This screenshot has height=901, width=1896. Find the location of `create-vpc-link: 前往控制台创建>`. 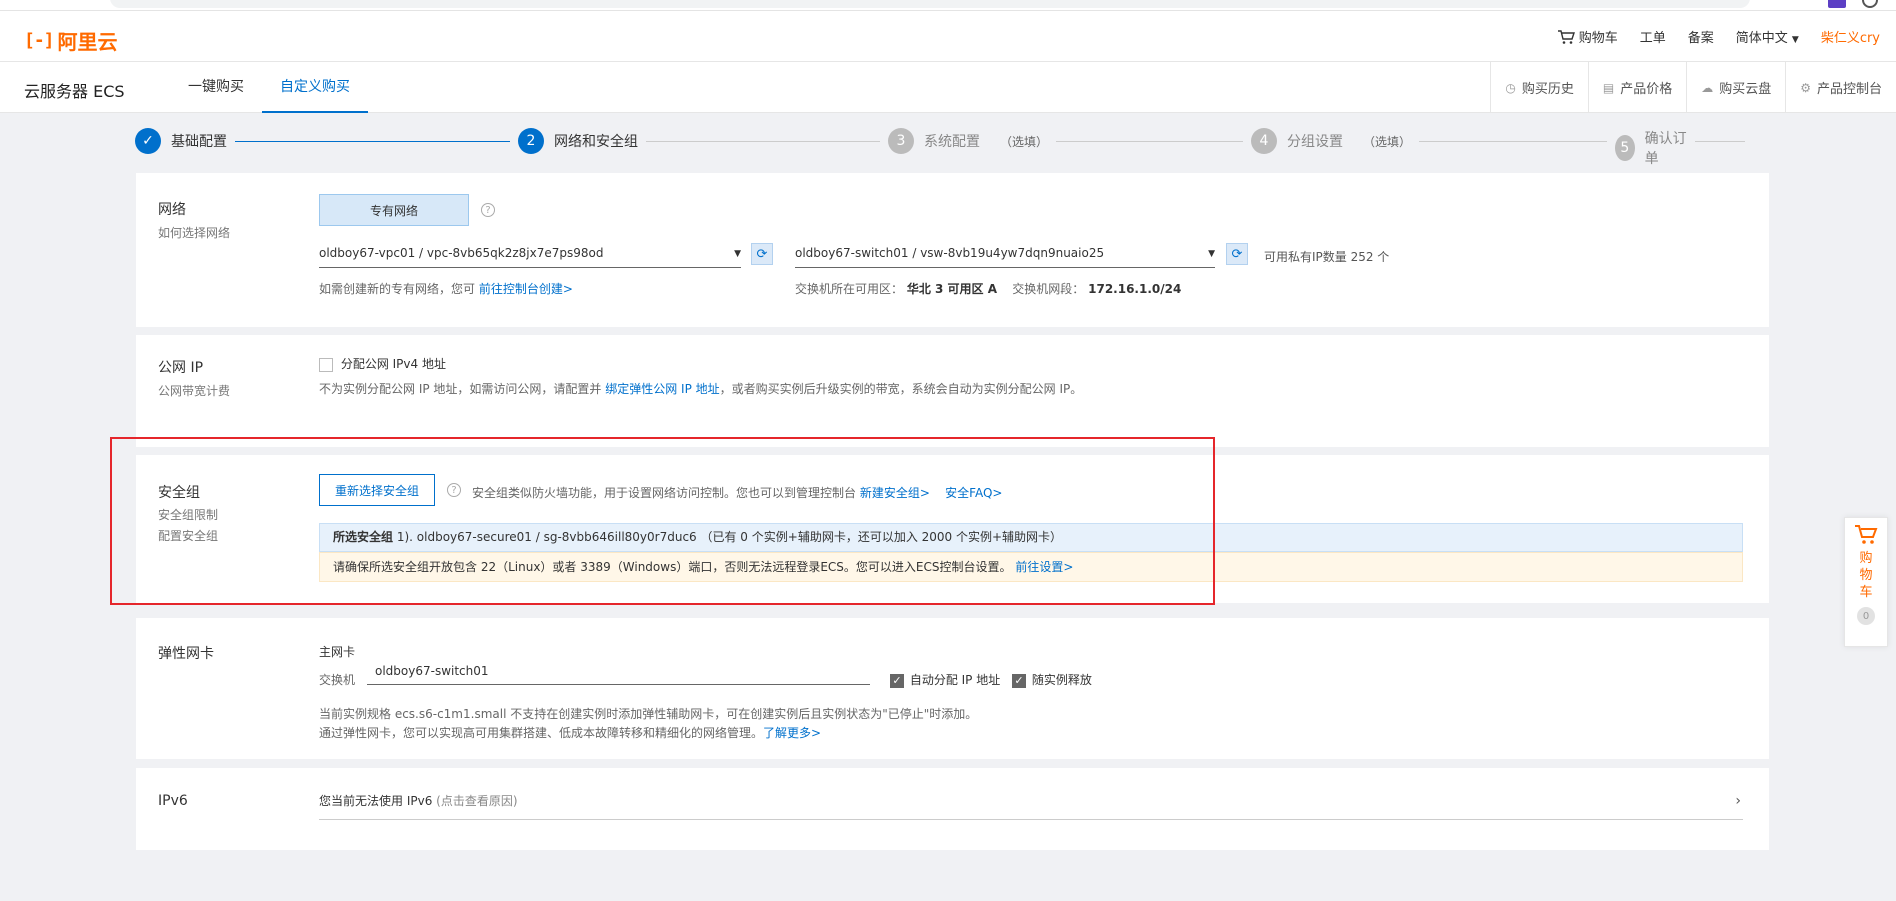

create-vpc-link: 前往控制台创建> is located at coordinates (526, 289).